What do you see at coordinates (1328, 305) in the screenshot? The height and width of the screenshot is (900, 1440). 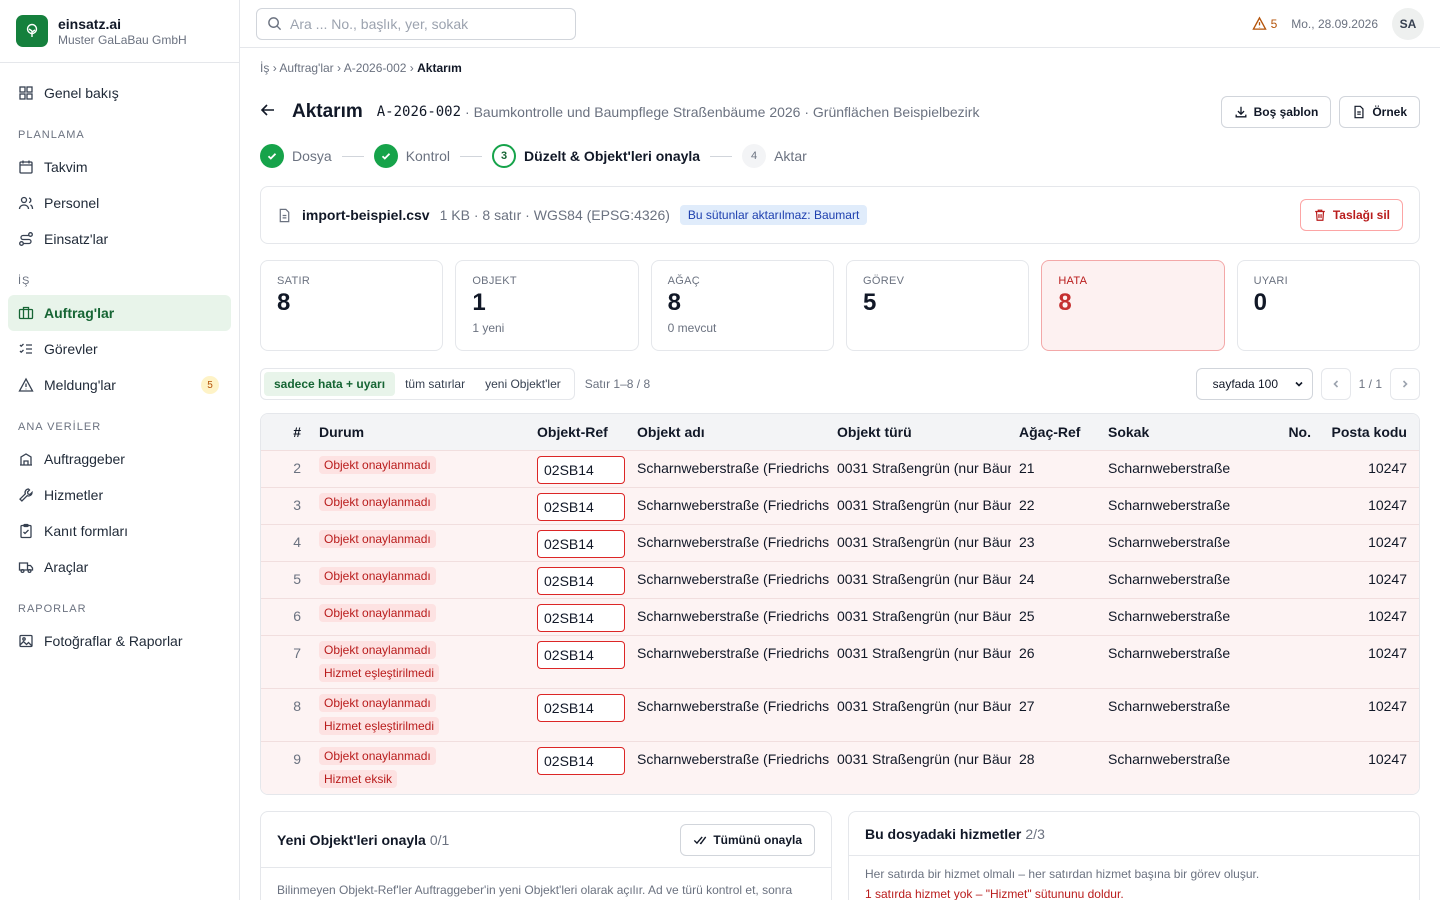 I see `stat-warnings: UYARI 0` at bounding box center [1328, 305].